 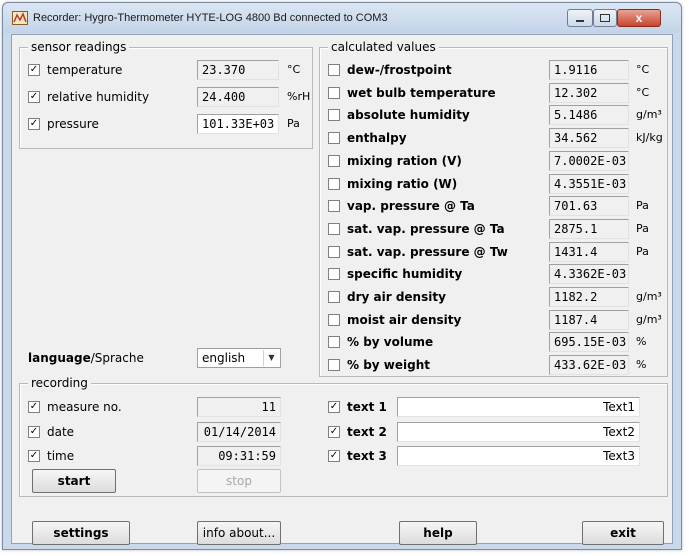 What do you see at coordinates (518, 431) in the screenshot?
I see `text-input: Text2` at bounding box center [518, 431].